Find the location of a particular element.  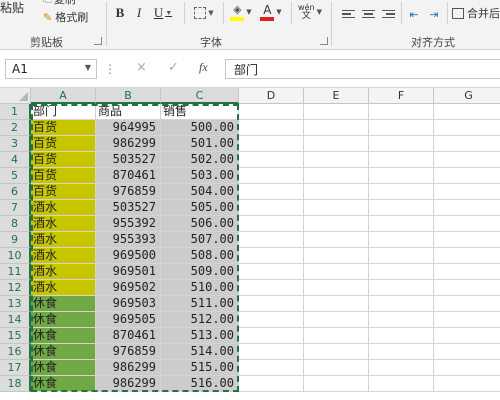

row-header-15: 15 is located at coordinates (15, 336).